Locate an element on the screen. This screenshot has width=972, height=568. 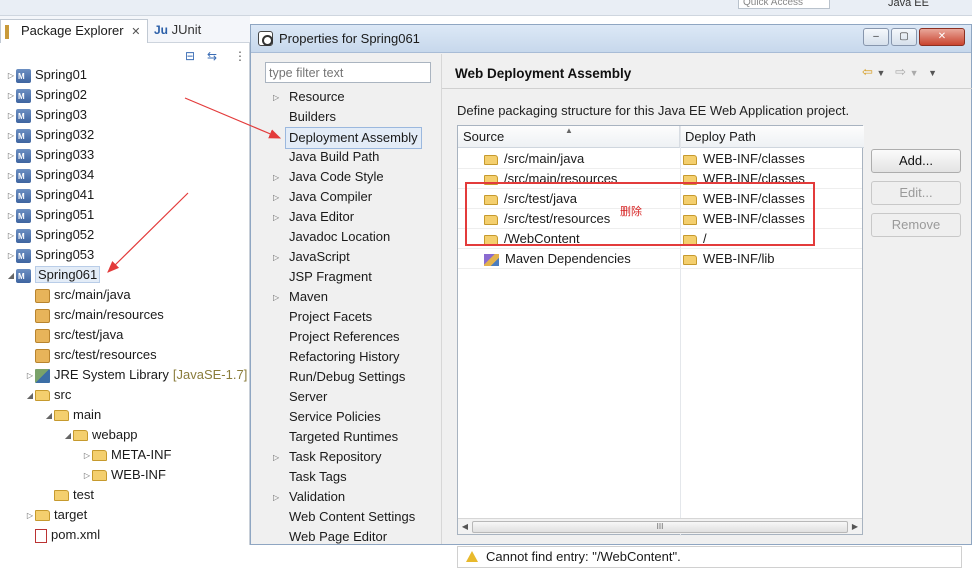
scroll-right-icon: ▶ is located at coordinates (855, 527).